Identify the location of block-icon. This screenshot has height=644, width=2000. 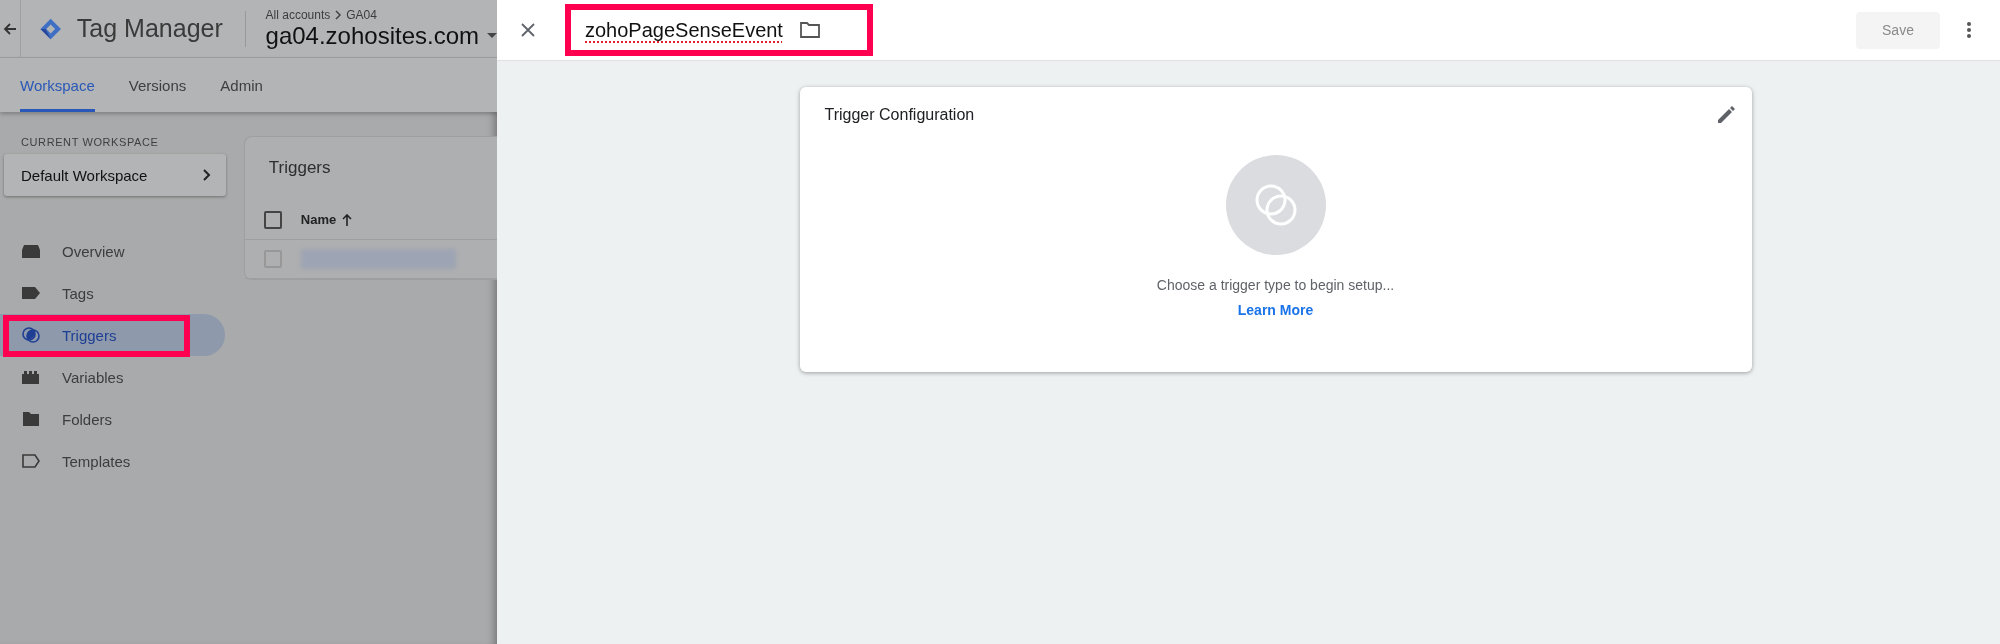
(31, 377).